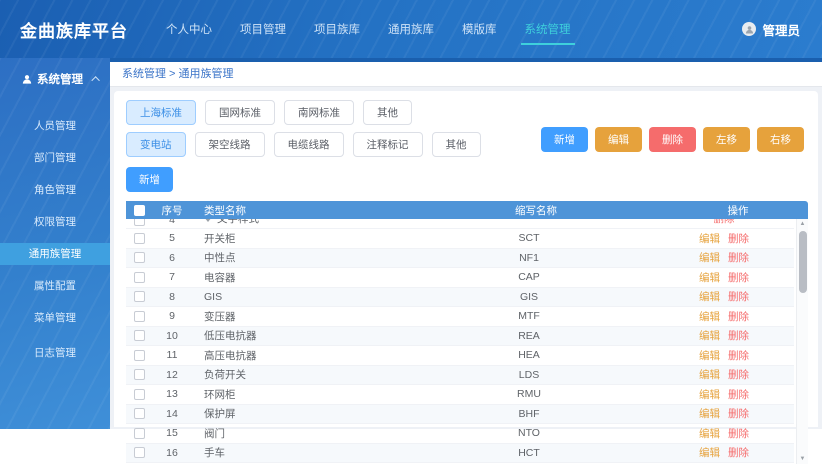 The width and height of the screenshot is (822, 464). Describe the element at coordinates (780, 139) in the screenshot. I see `move-right-button: 右移` at that location.